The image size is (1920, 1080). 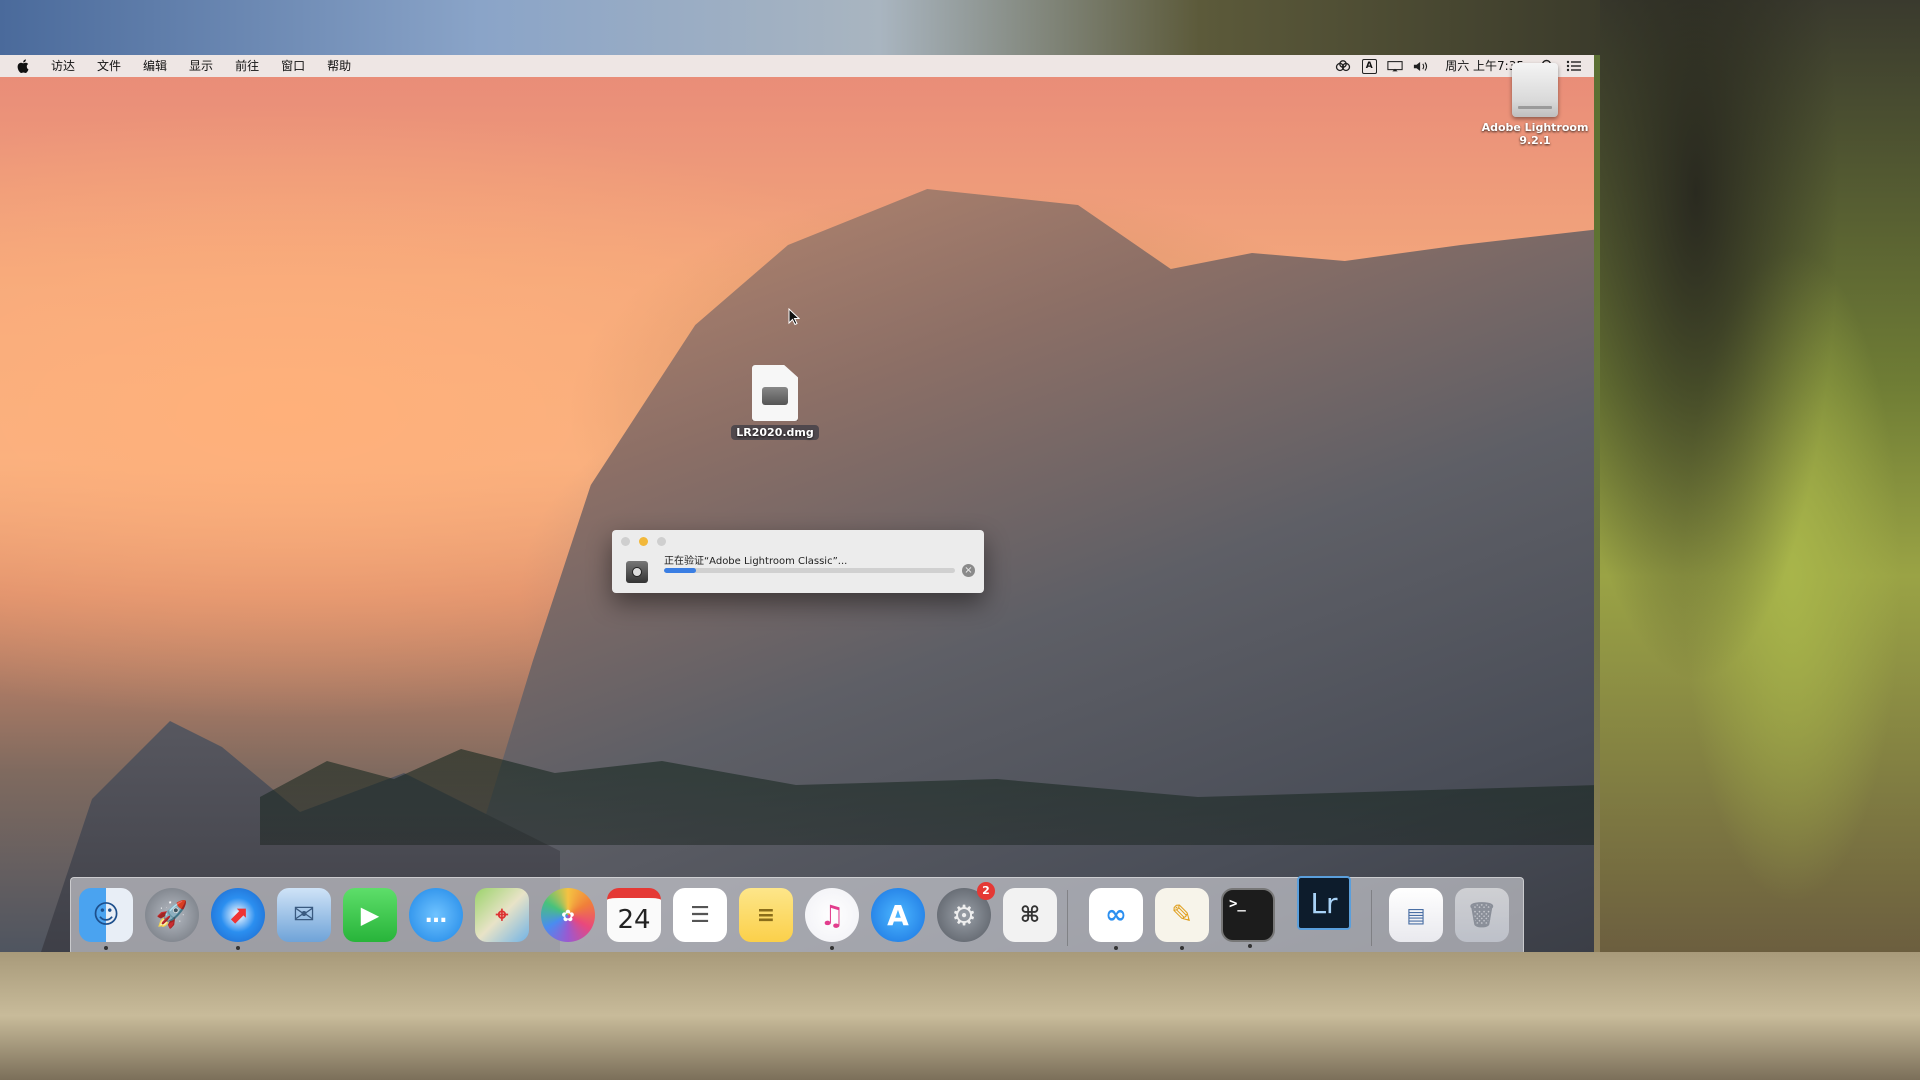 What do you see at coordinates (247, 66) in the screenshot?
I see `menu-go: 前往` at bounding box center [247, 66].